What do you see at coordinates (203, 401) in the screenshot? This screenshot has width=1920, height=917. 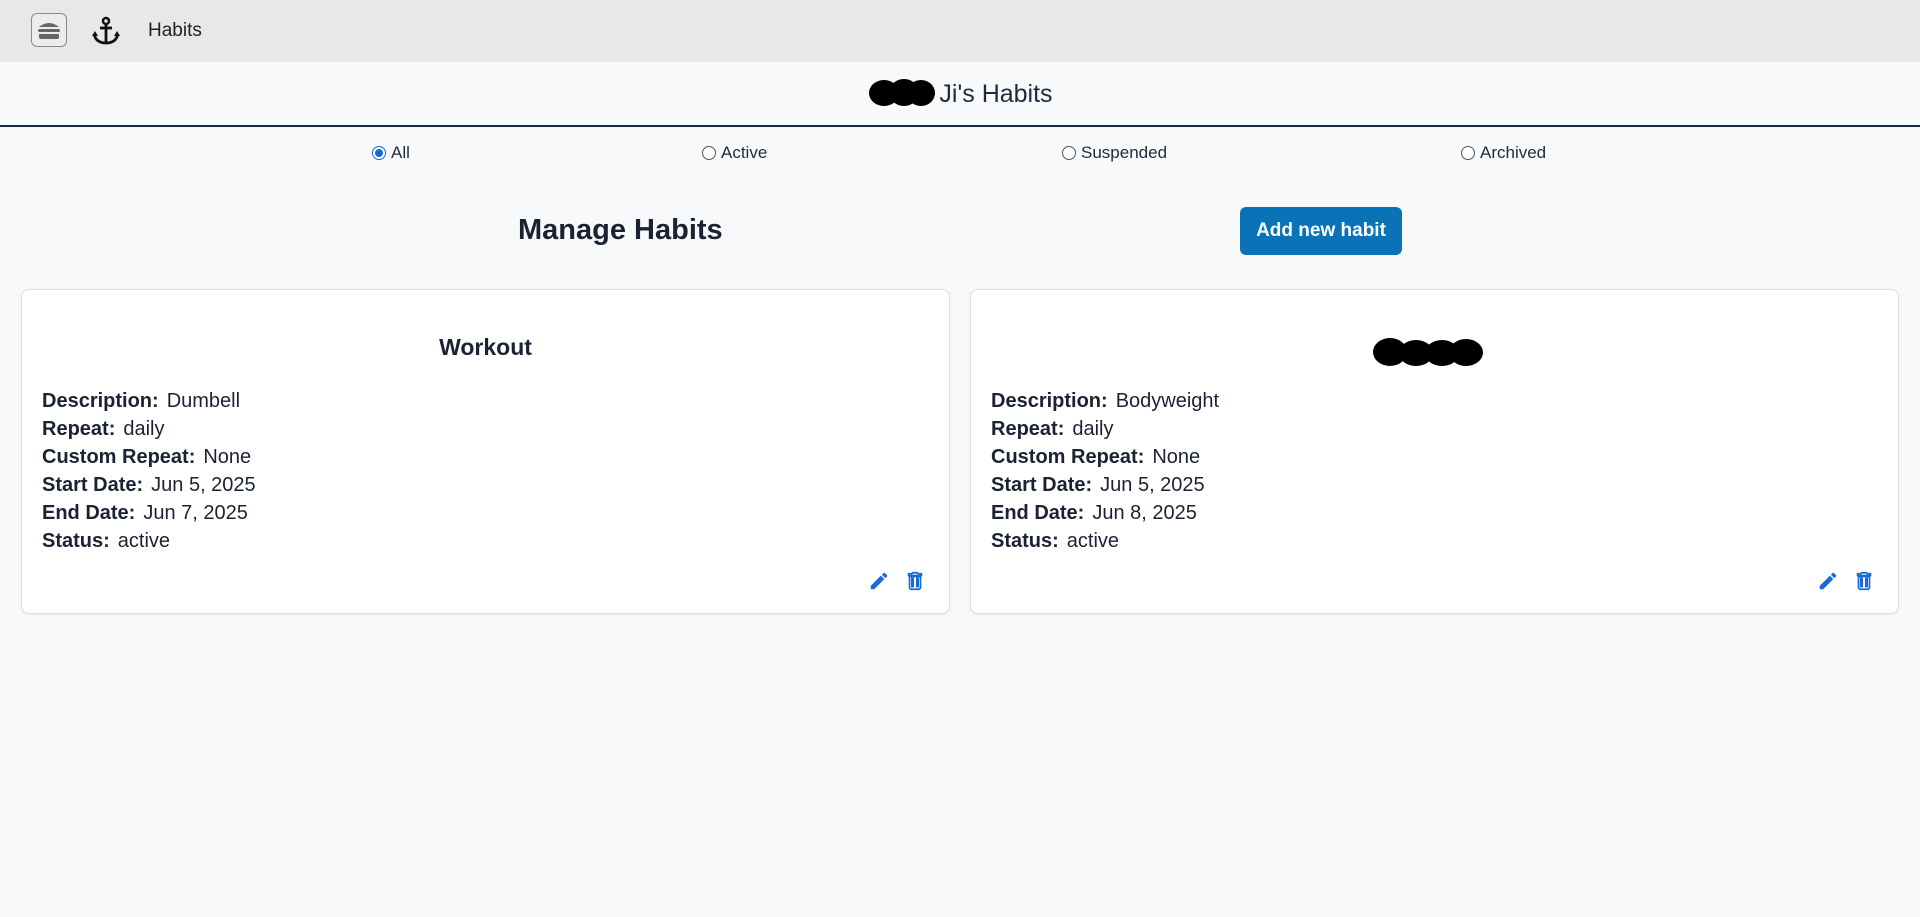 I see `description-value: Dumbell` at bounding box center [203, 401].